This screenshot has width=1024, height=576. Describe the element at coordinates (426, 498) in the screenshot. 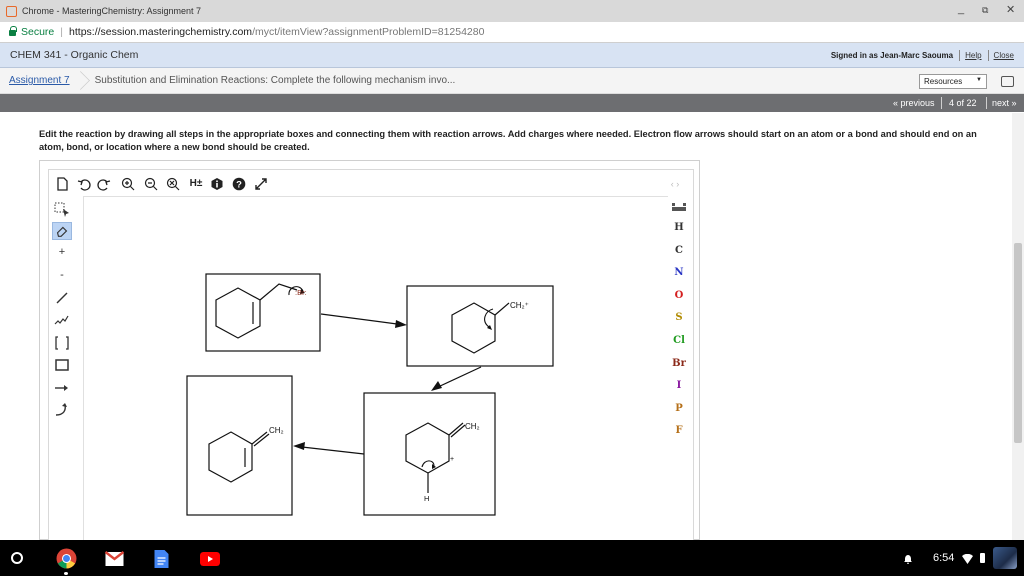

I see `box3-hydrogen-label: H` at that location.